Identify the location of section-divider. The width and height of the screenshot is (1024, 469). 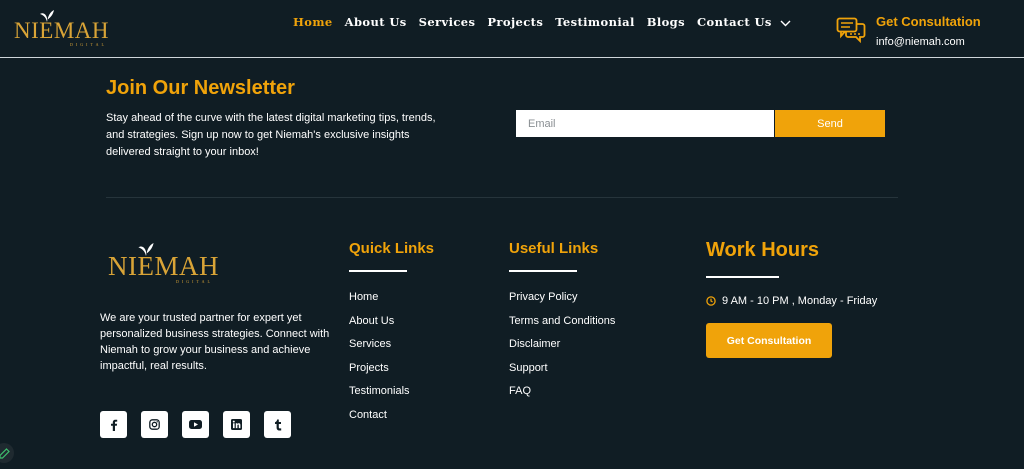
(502, 197).